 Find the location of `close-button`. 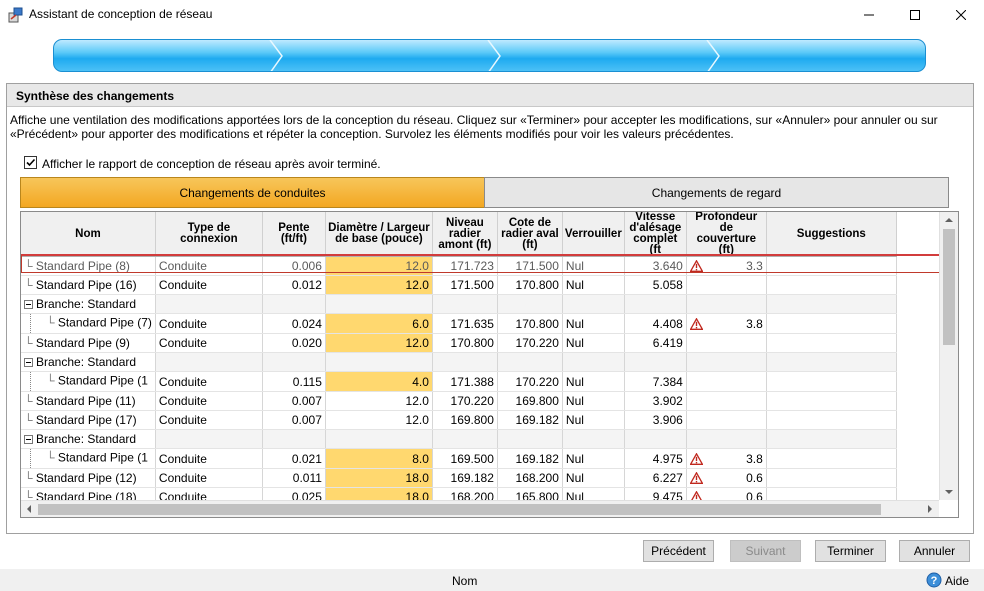

close-button is located at coordinates (961, 15).